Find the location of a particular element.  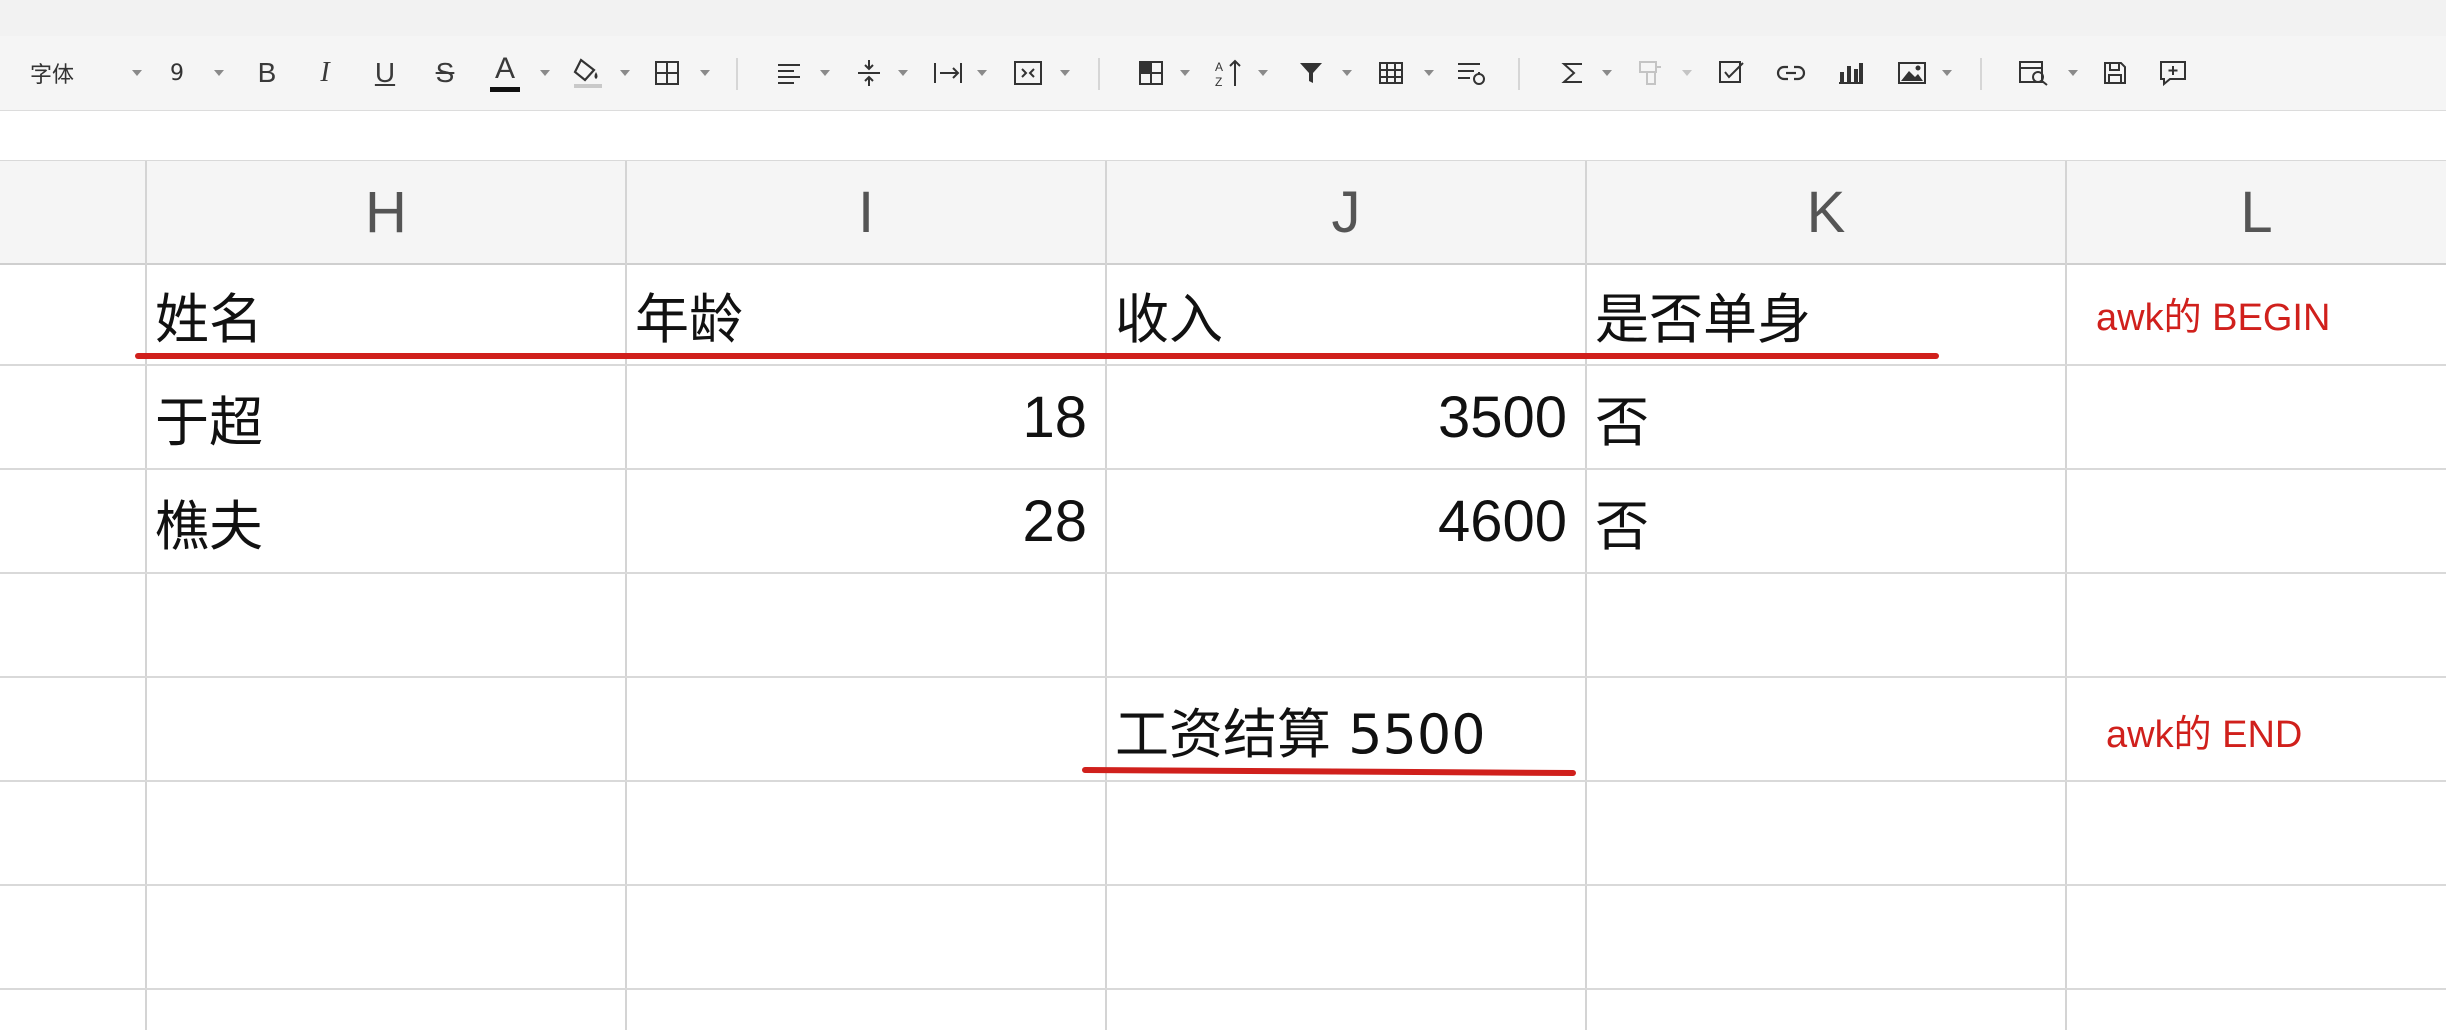

image-button is located at coordinates (1912, 73).